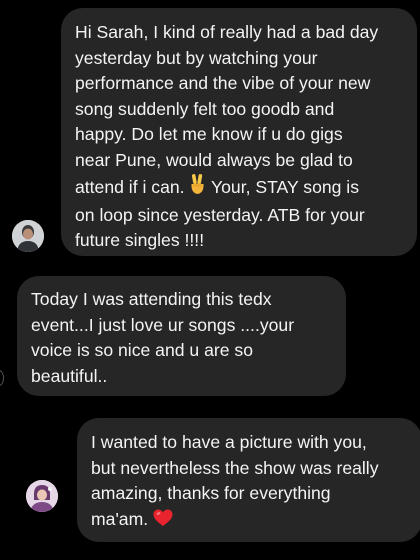 This screenshot has height=560, width=420. I want to click on red-heart-icon, so click(163, 522).